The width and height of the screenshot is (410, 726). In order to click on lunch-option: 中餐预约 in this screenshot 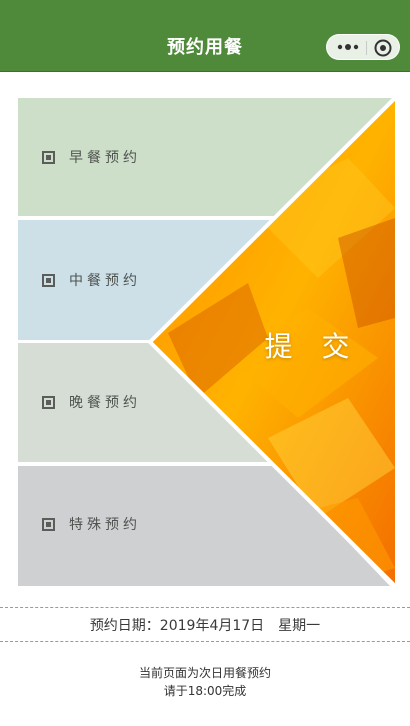, I will do `click(91, 280)`.